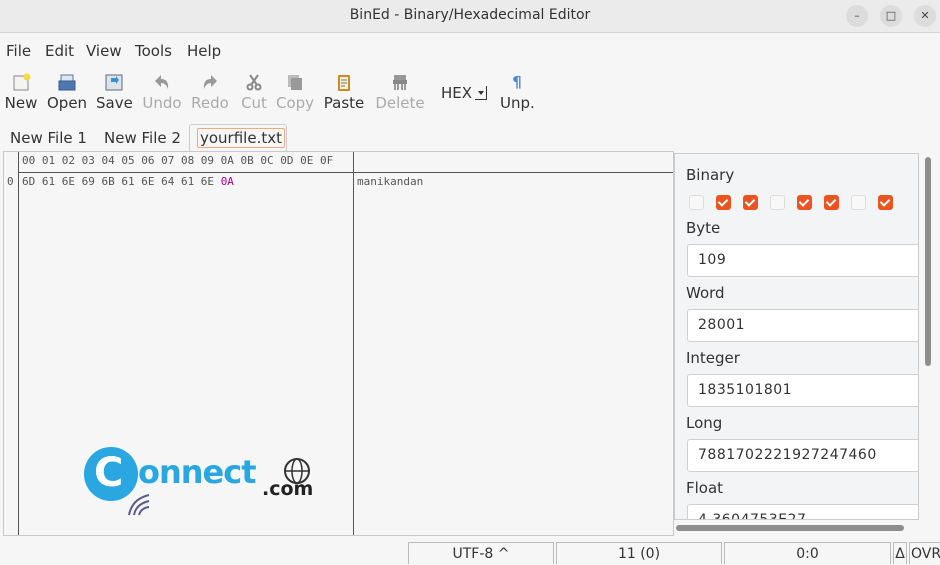 The image size is (940, 565). Describe the element at coordinates (118, 181) in the screenshot. I see `hex-bytes: 6D 61 6E 69 6B 61 6E 64 61 6E` at that location.